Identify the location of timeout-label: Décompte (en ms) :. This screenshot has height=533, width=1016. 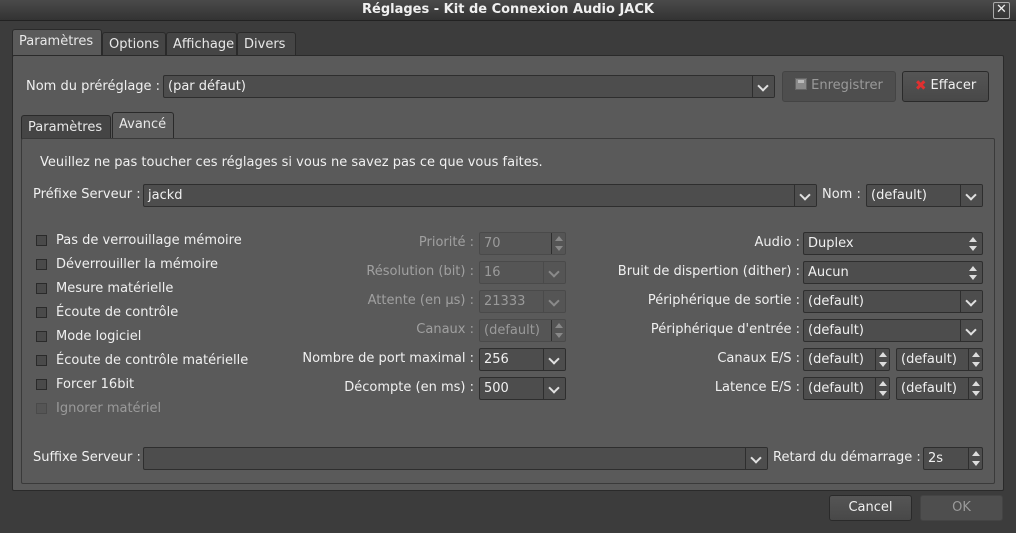
(409, 387).